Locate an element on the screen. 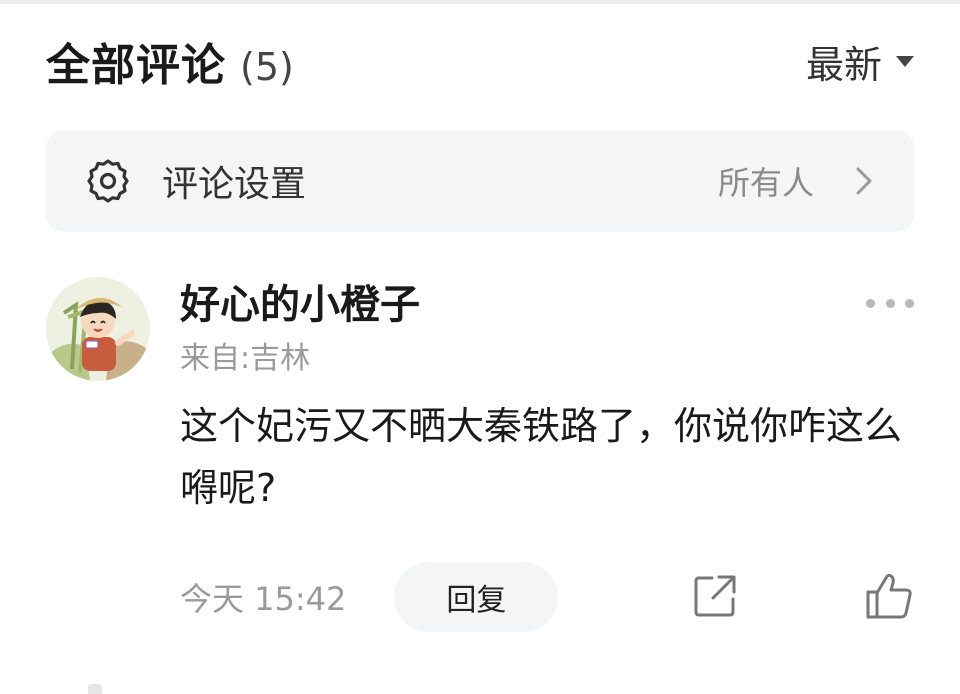 This screenshot has width=960, height=694. page-title: 全部评论 is located at coordinates (136, 65).